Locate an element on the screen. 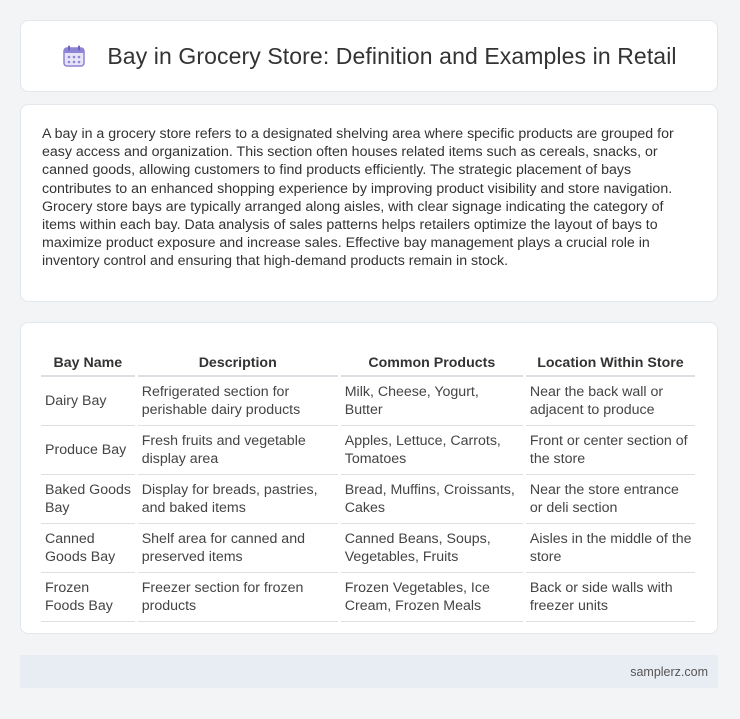  footer-site-link: samplerz.com is located at coordinates (669, 672).